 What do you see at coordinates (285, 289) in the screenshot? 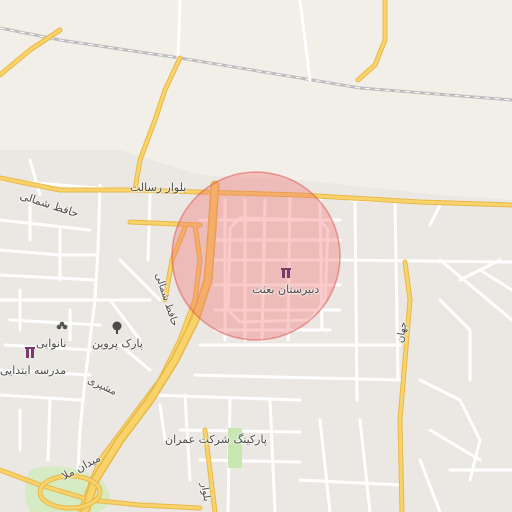
I see `poi-label-school-highlight: دبیرستان بعثت` at bounding box center [285, 289].